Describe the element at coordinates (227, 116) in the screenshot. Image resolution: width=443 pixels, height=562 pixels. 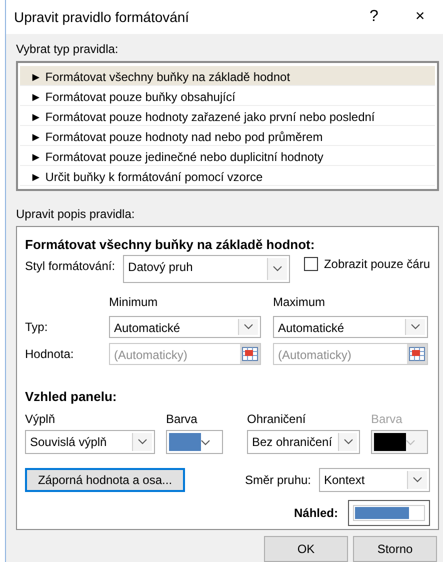
I see `rule-type-item: ► Formátovat pouze hodnoty zařazené jako první nebo poslední` at that location.